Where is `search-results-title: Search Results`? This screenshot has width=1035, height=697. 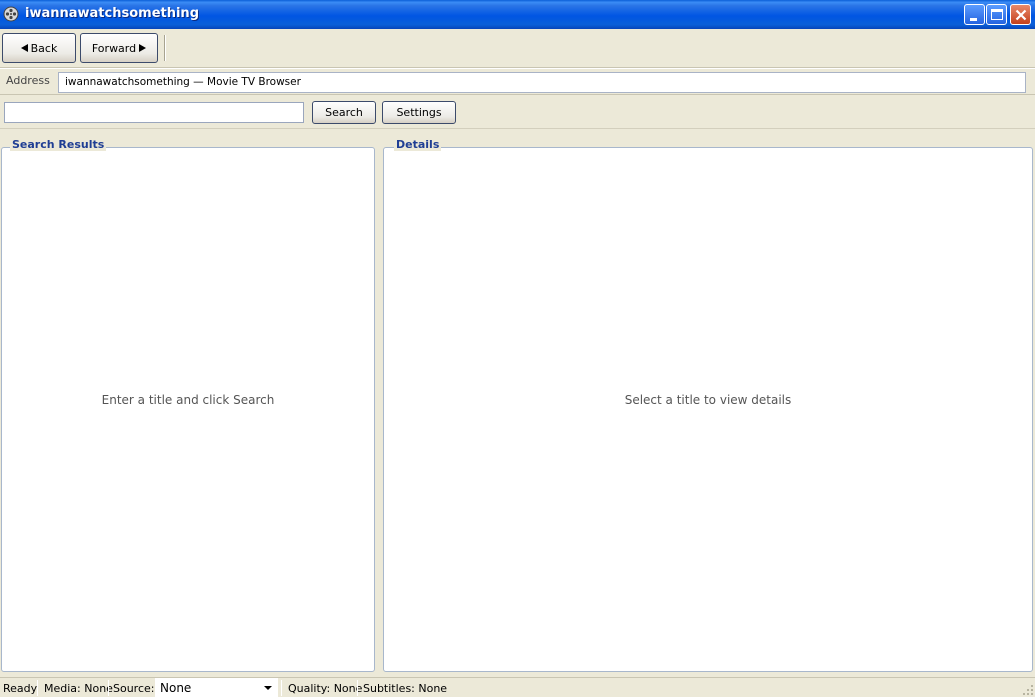 search-results-title: Search Results is located at coordinates (58, 144).